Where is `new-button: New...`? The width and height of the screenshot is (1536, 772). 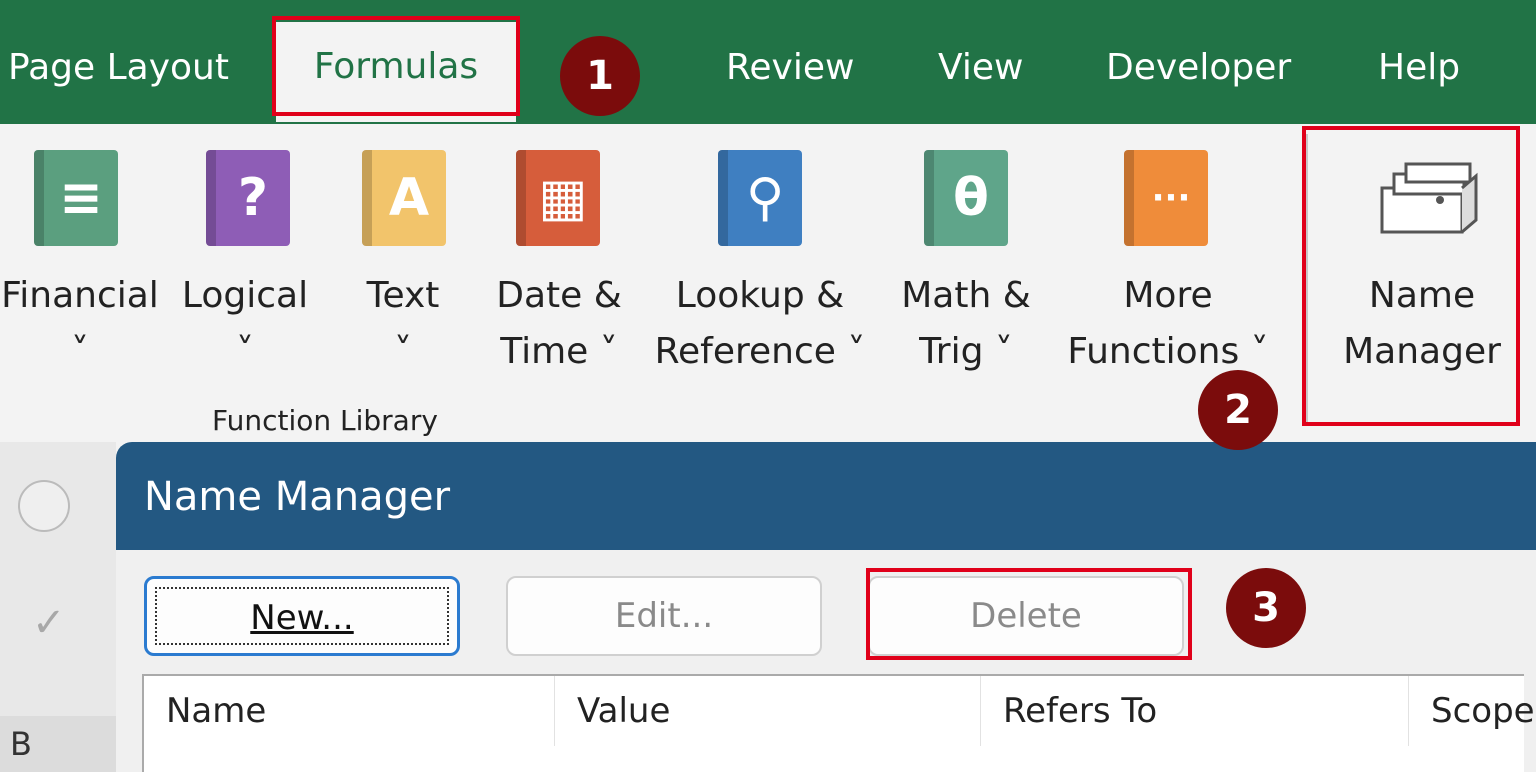 new-button: New... is located at coordinates (302, 616).